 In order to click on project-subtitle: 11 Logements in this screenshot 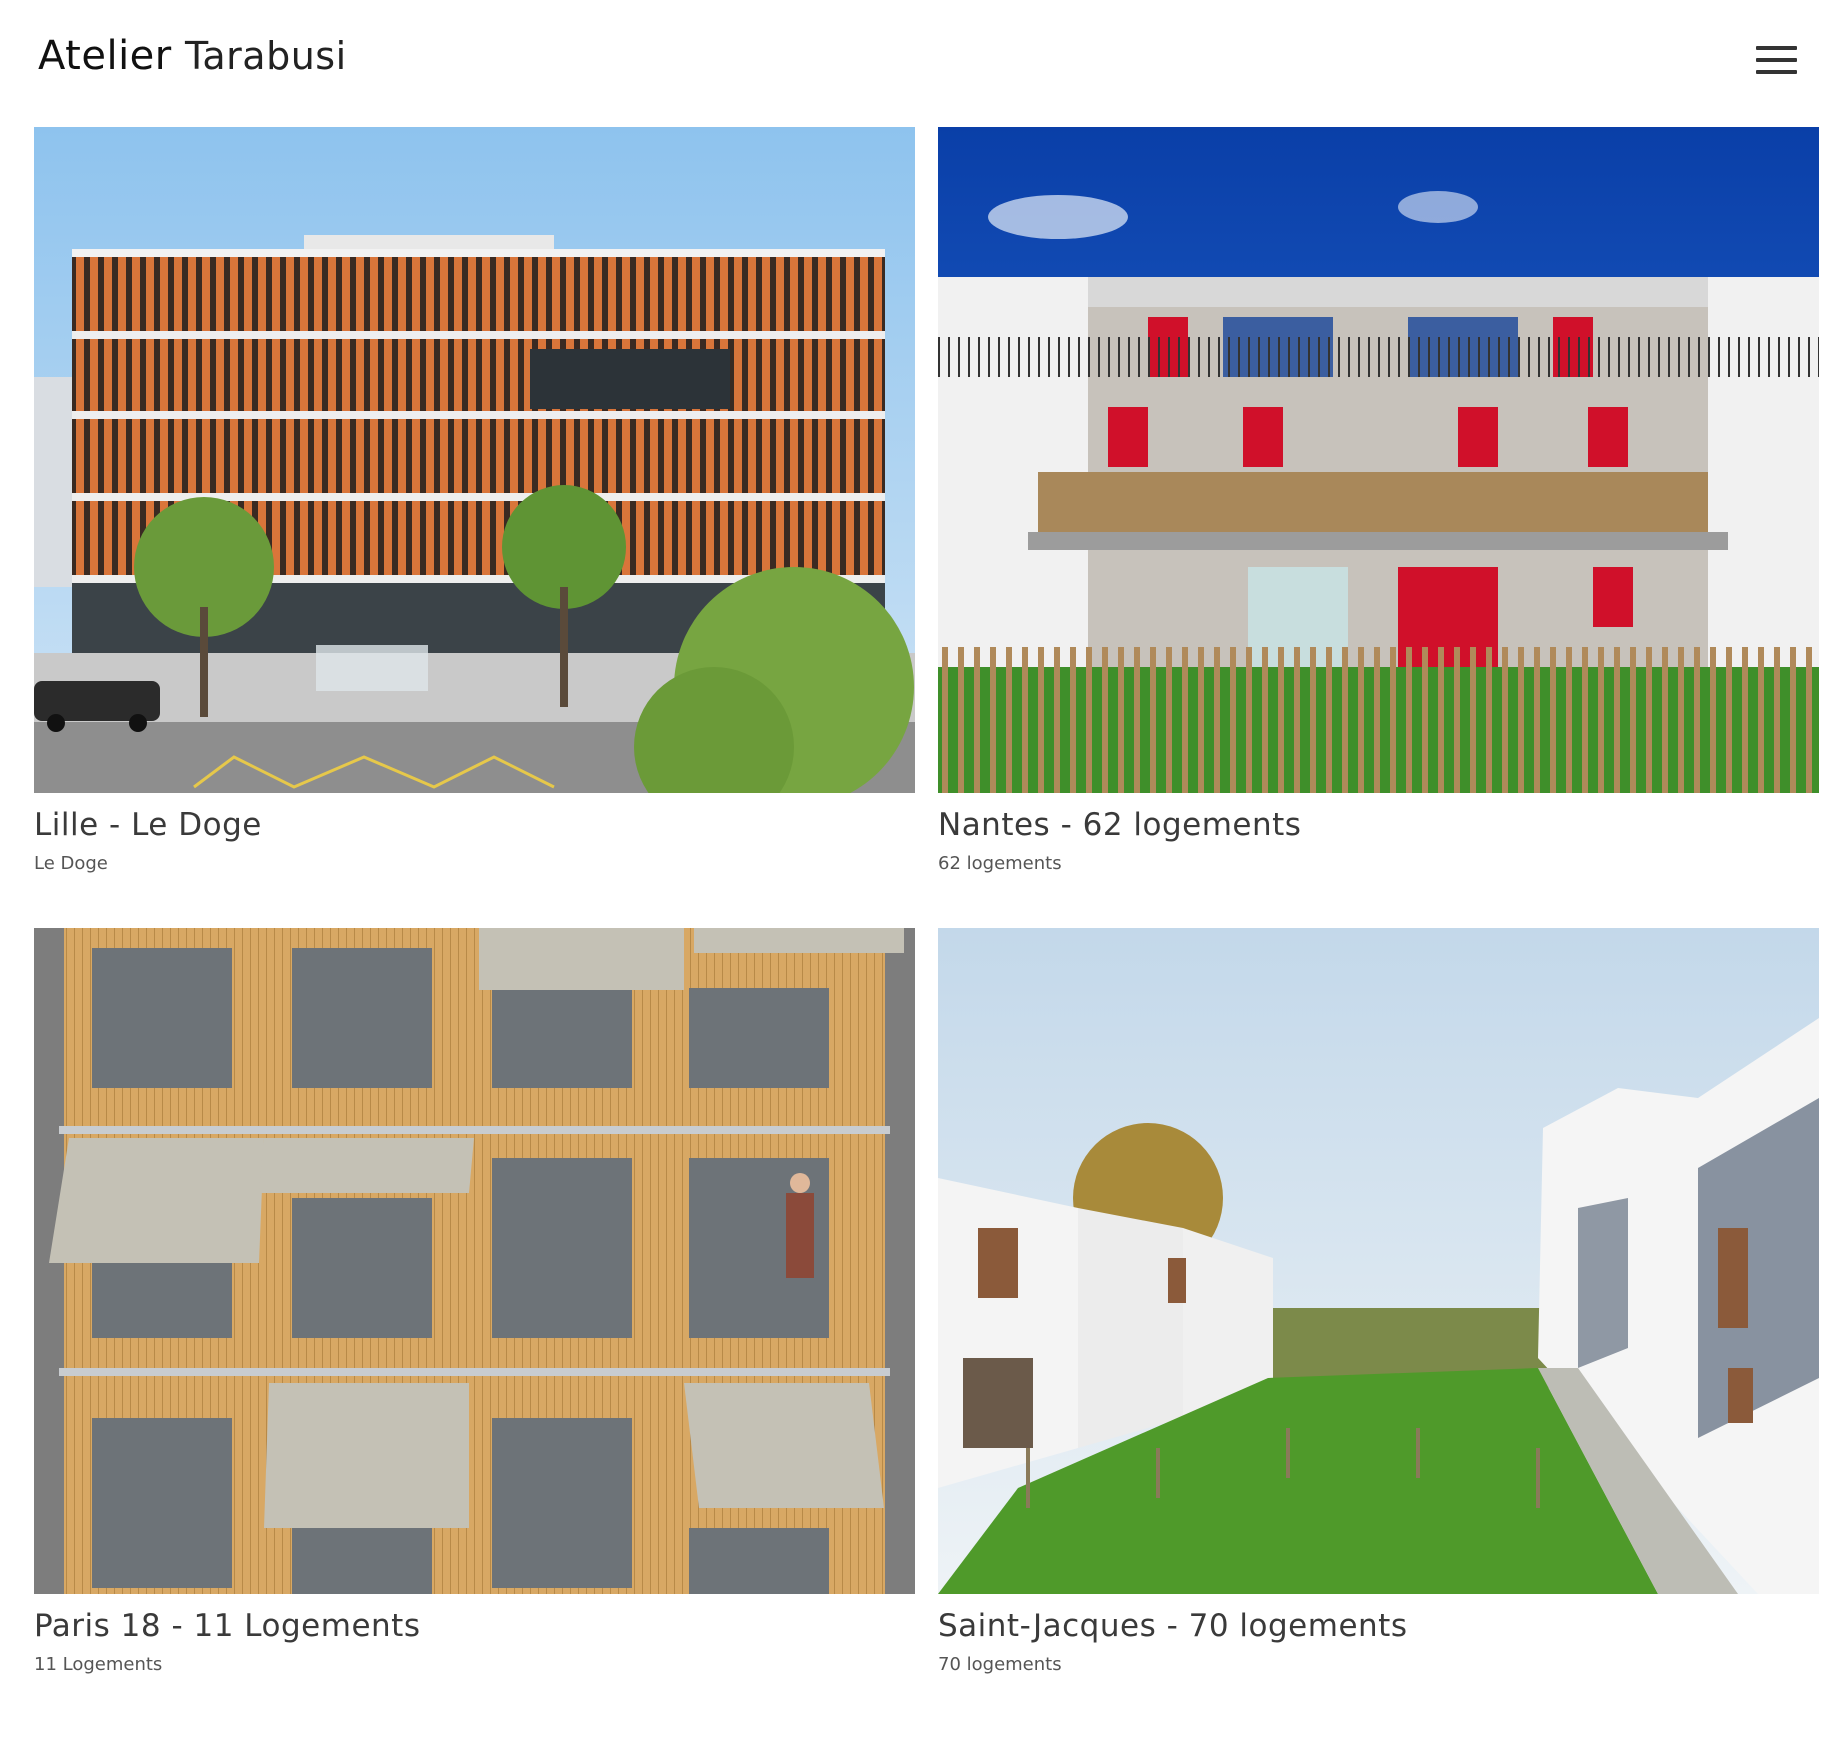, I will do `click(98, 1664)`.